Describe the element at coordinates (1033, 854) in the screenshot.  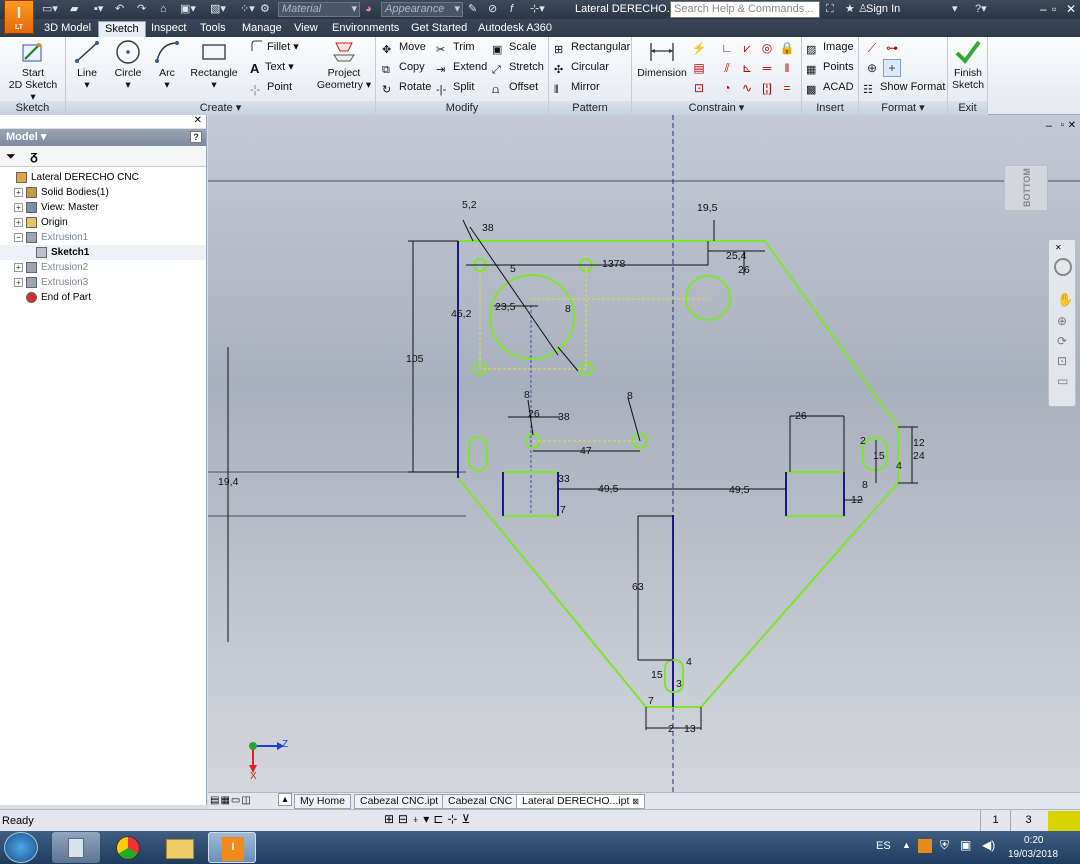
I see `clock-date: 19/03/2018` at that location.